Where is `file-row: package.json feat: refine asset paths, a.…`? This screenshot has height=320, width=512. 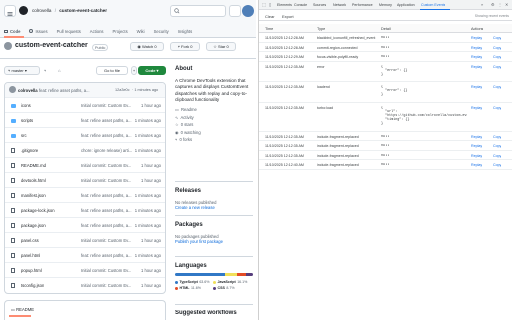
file-row: package.json feat: refine asset paths, a.… is located at coordinates (85, 224).